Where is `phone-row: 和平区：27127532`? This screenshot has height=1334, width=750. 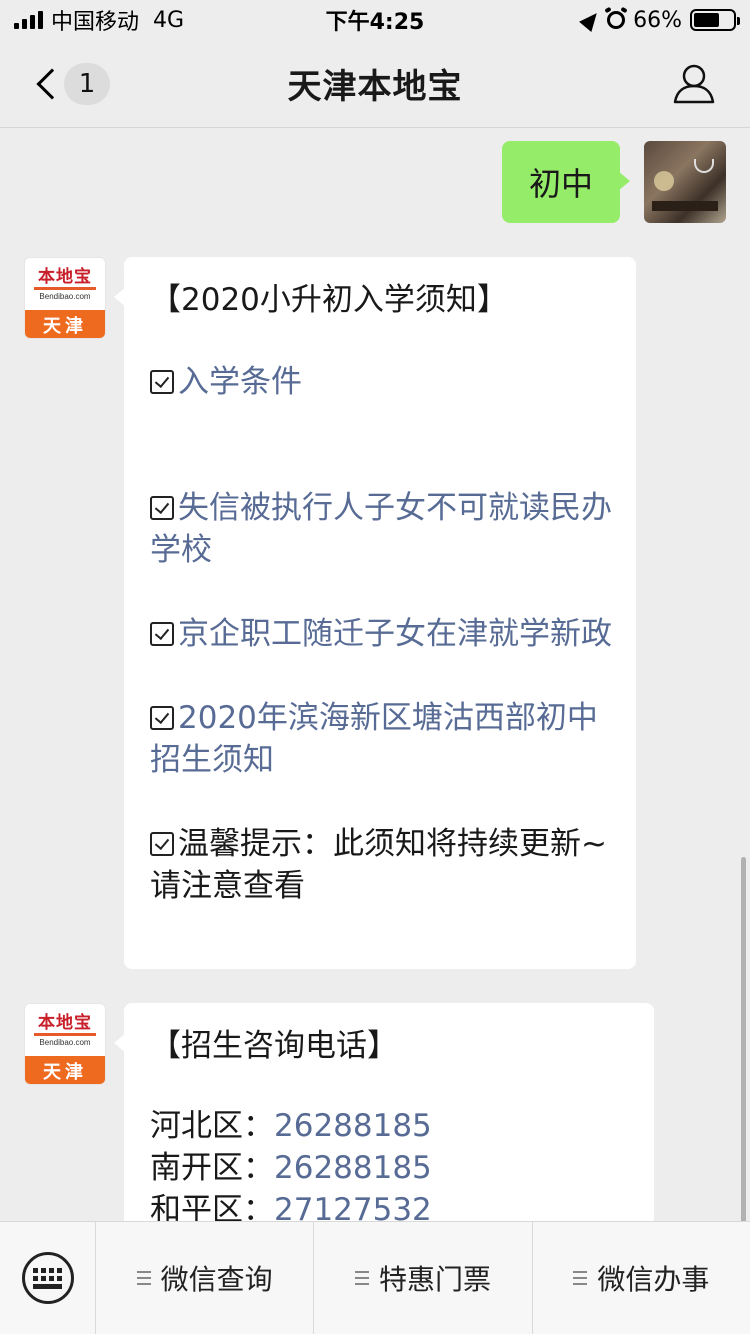 phone-row: 和平区：27127532 is located at coordinates (391, 1205).